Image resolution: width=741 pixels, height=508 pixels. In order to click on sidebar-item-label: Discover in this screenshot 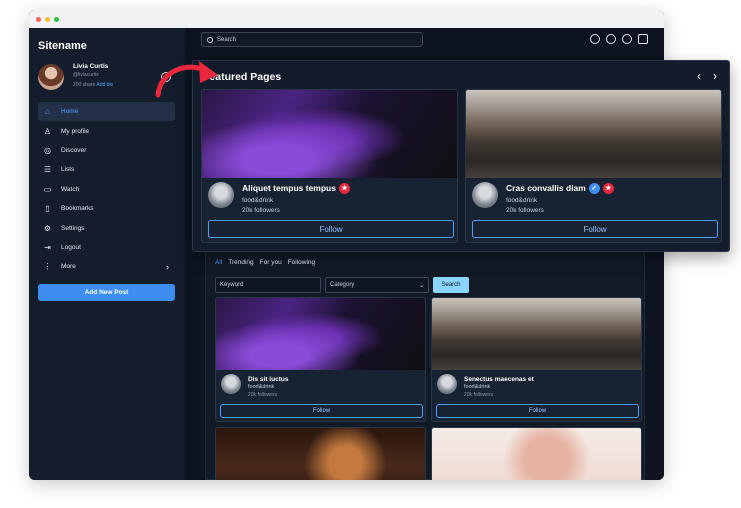, I will do `click(74, 150)`.